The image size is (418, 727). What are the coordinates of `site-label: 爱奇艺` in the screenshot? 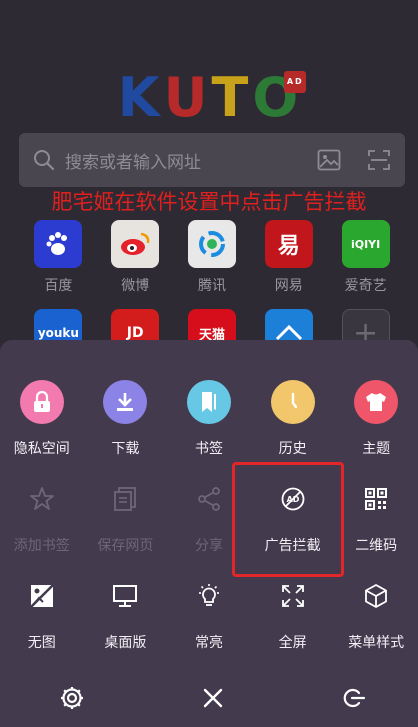 It's located at (365, 286).